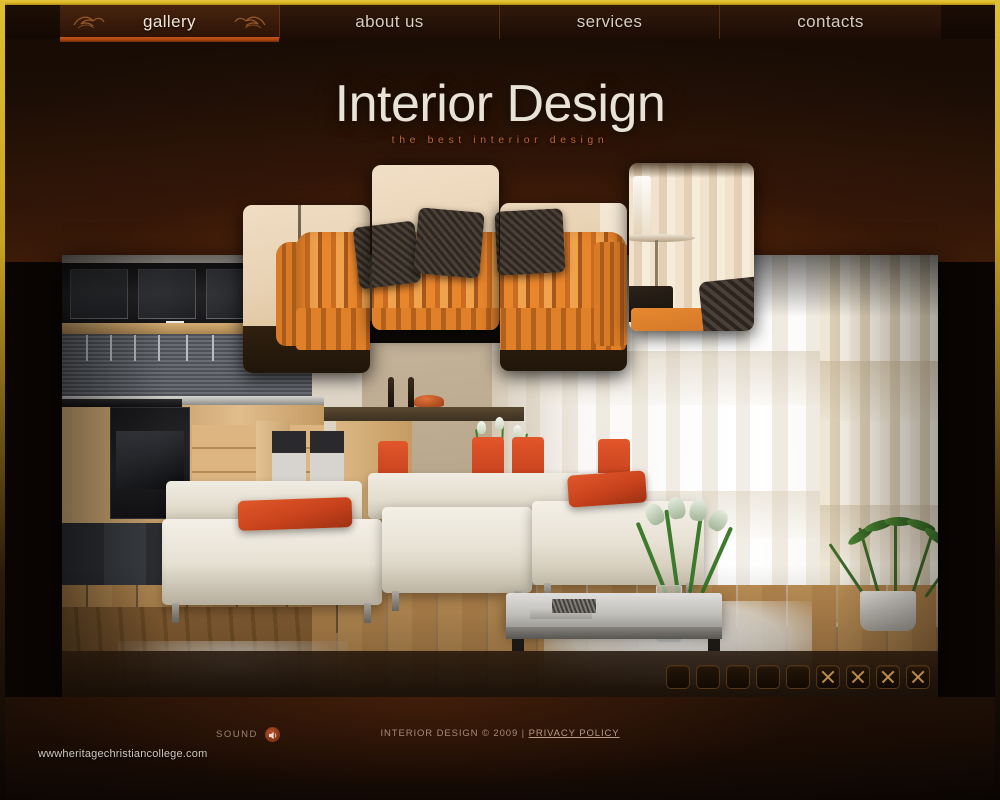 The width and height of the screenshot is (1000, 800). I want to click on copyright-text: INTERIOR DESIGN © 2009 |, so click(453, 733).